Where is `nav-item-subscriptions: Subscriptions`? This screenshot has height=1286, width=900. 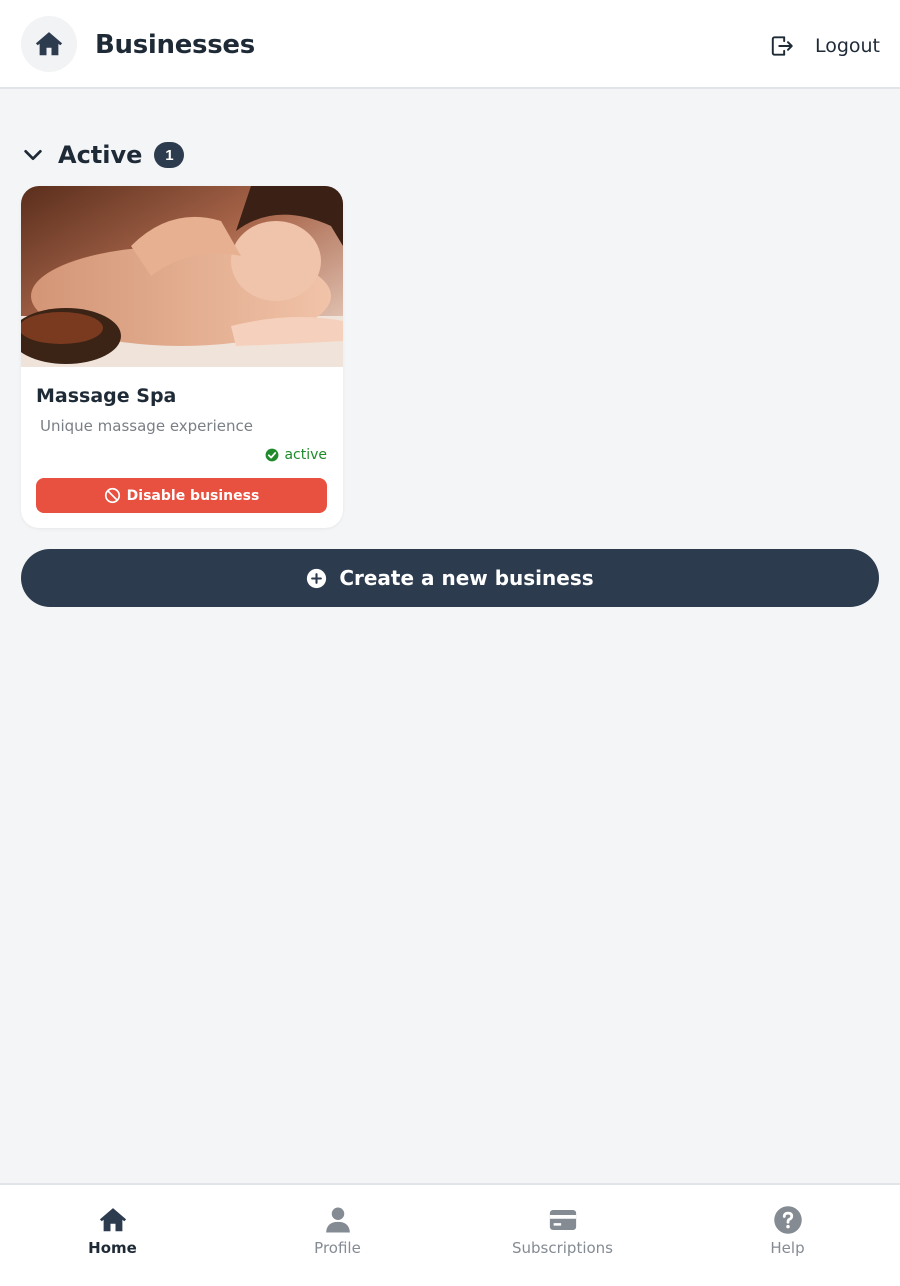
nav-item-subscriptions: Subscriptions is located at coordinates (562, 1235).